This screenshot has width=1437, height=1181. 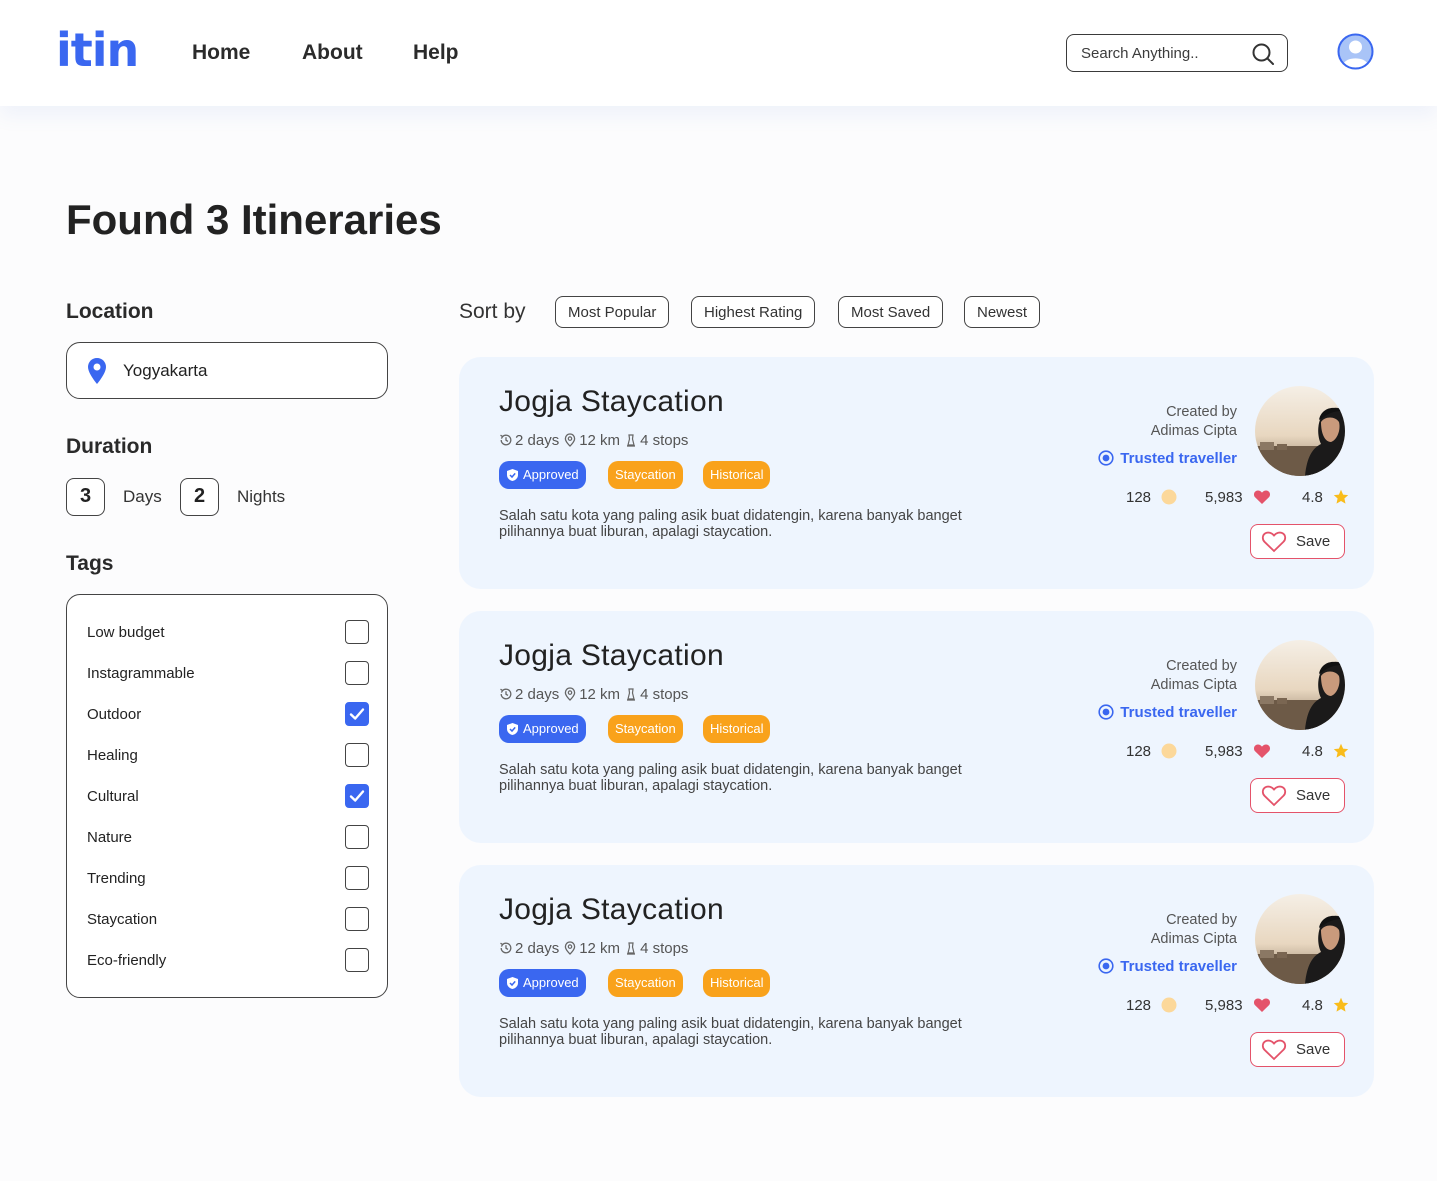 I want to click on checkmark-icon, so click(x=357, y=714).